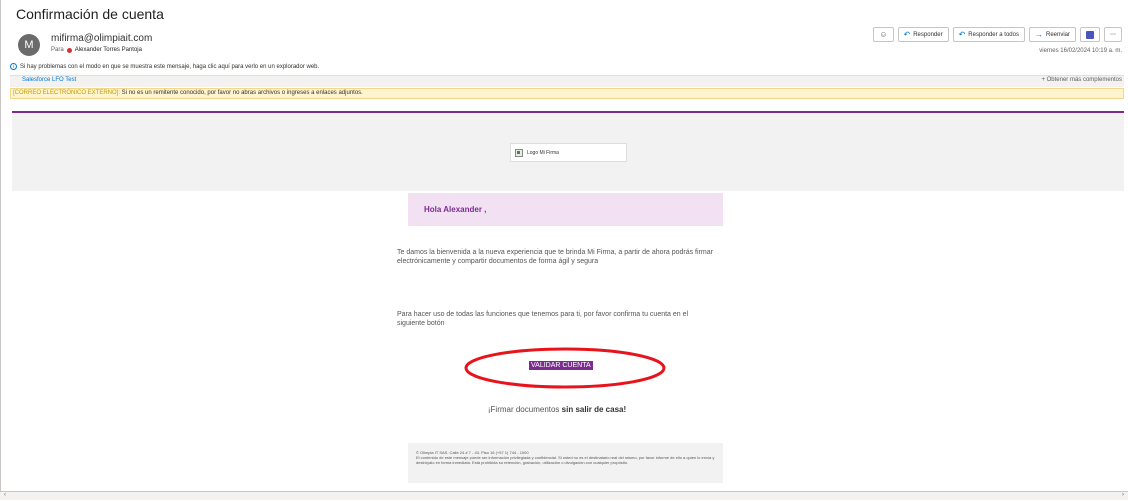  Describe the element at coordinates (543, 152) in the screenshot. I see `logo-alt-text: Logo Mi Firma` at that location.